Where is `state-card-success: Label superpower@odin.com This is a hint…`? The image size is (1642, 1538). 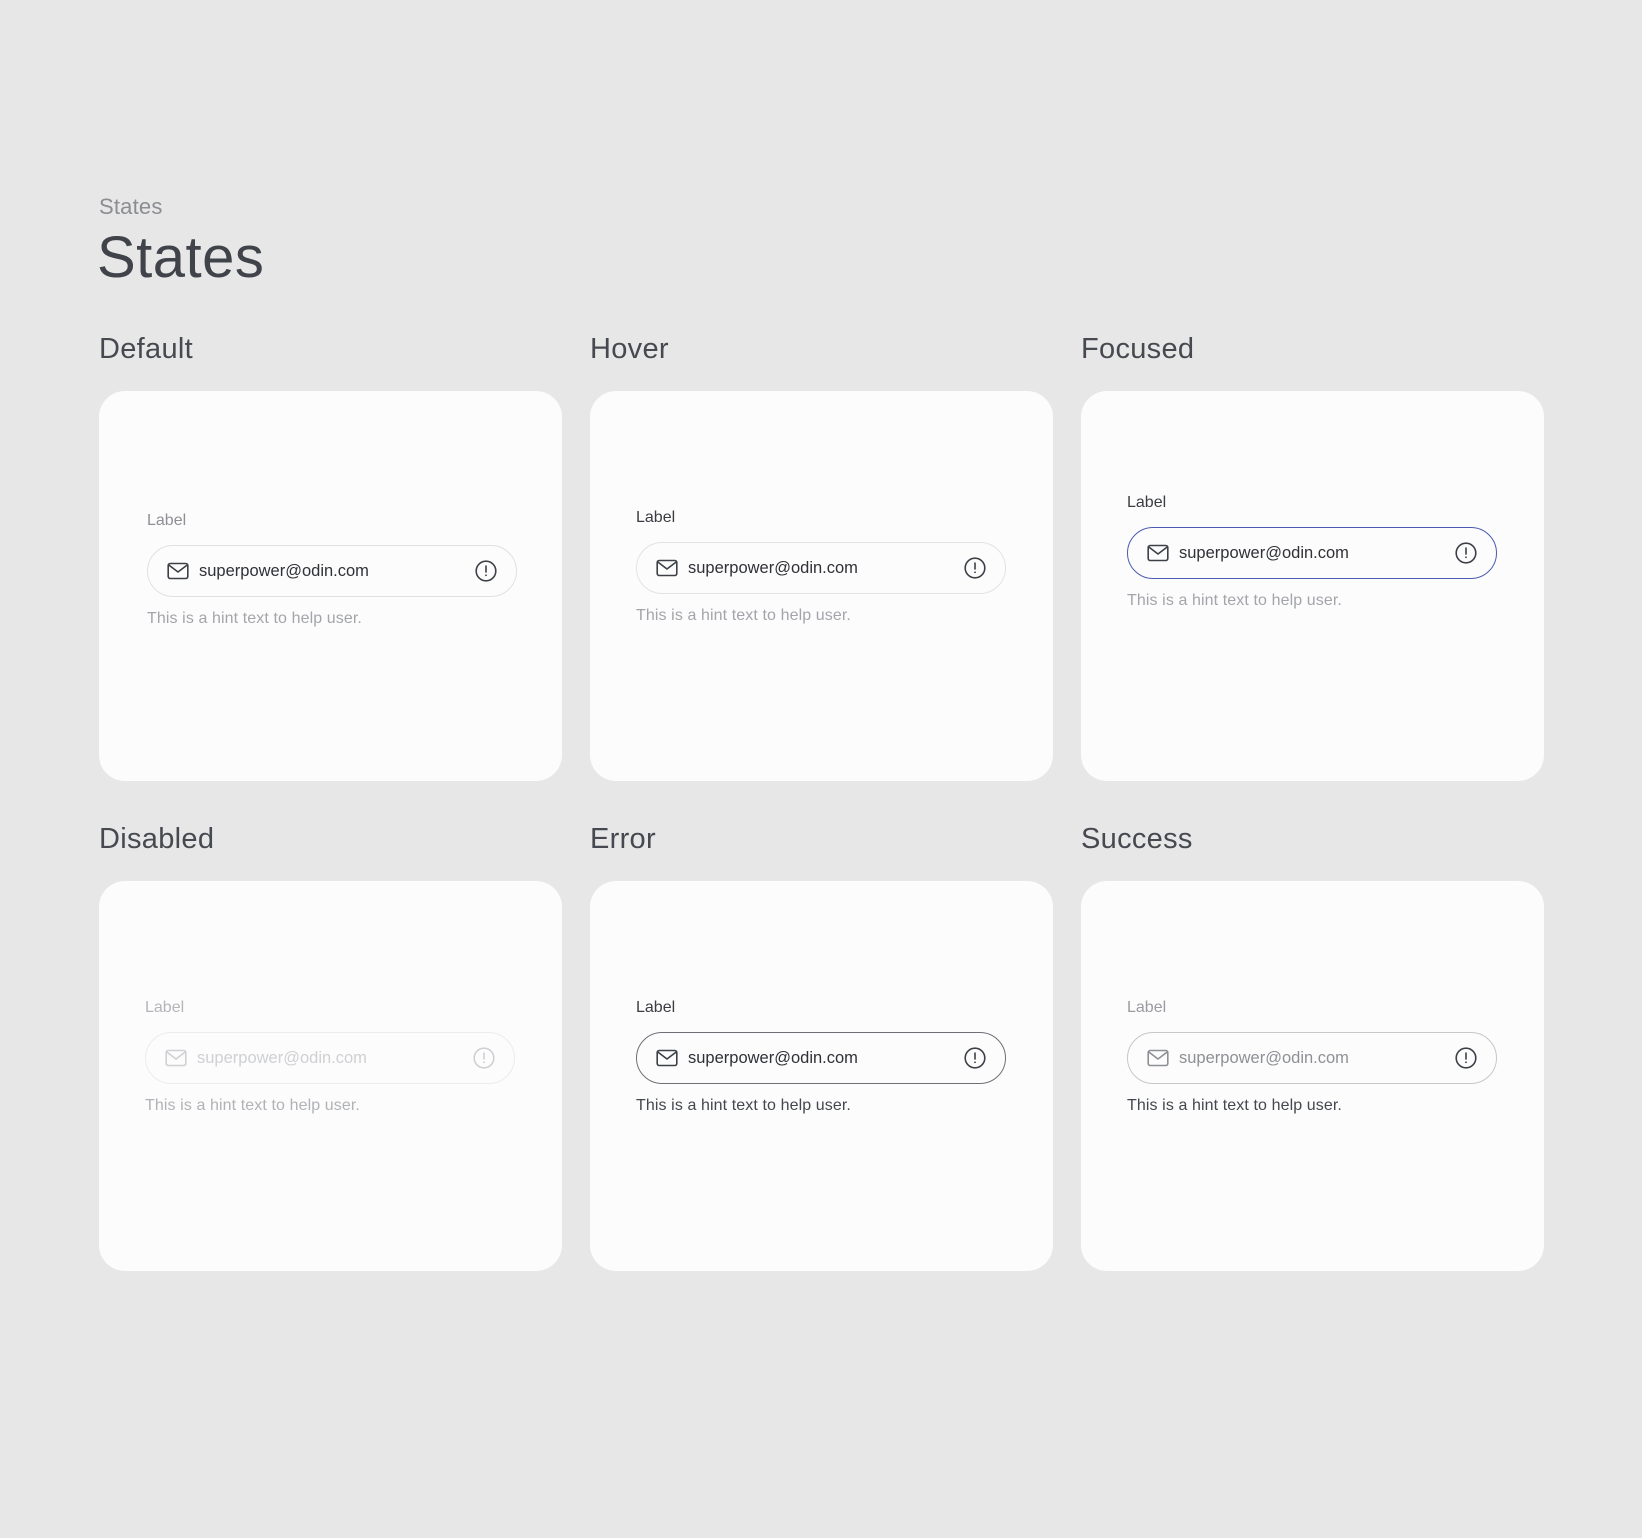
state-card-success: Label superpower@odin.com This is a hint… is located at coordinates (1312, 1076).